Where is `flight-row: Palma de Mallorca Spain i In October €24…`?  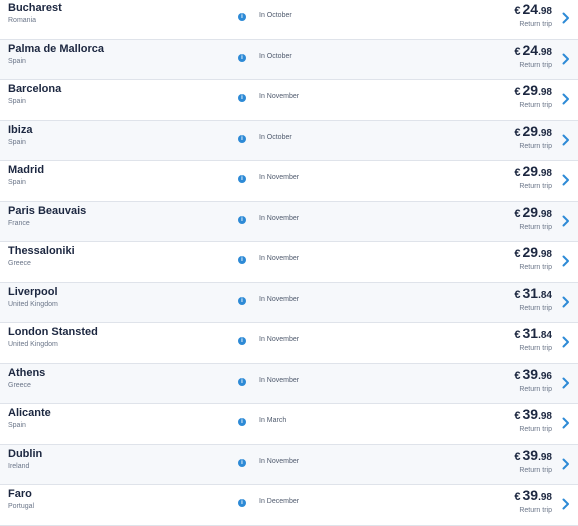 flight-row: Palma de Mallorca Spain i In October €24… is located at coordinates (289, 59).